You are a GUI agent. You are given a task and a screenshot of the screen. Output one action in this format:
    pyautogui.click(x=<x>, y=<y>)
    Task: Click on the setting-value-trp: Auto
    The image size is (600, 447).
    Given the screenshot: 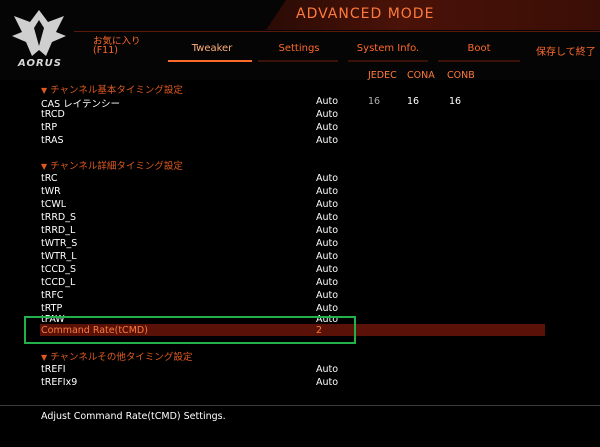 What is the action you would take?
    pyautogui.click(x=327, y=127)
    